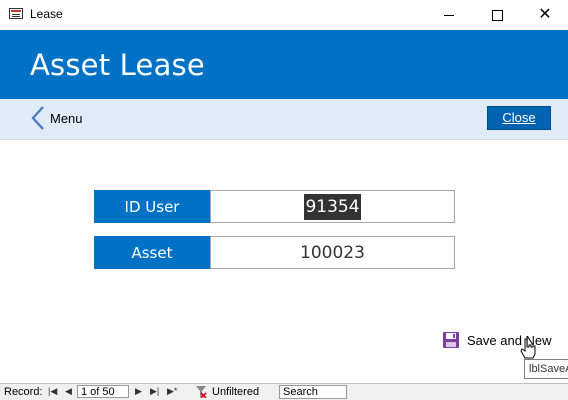  What do you see at coordinates (313, 392) in the screenshot?
I see `search-input: Search` at bounding box center [313, 392].